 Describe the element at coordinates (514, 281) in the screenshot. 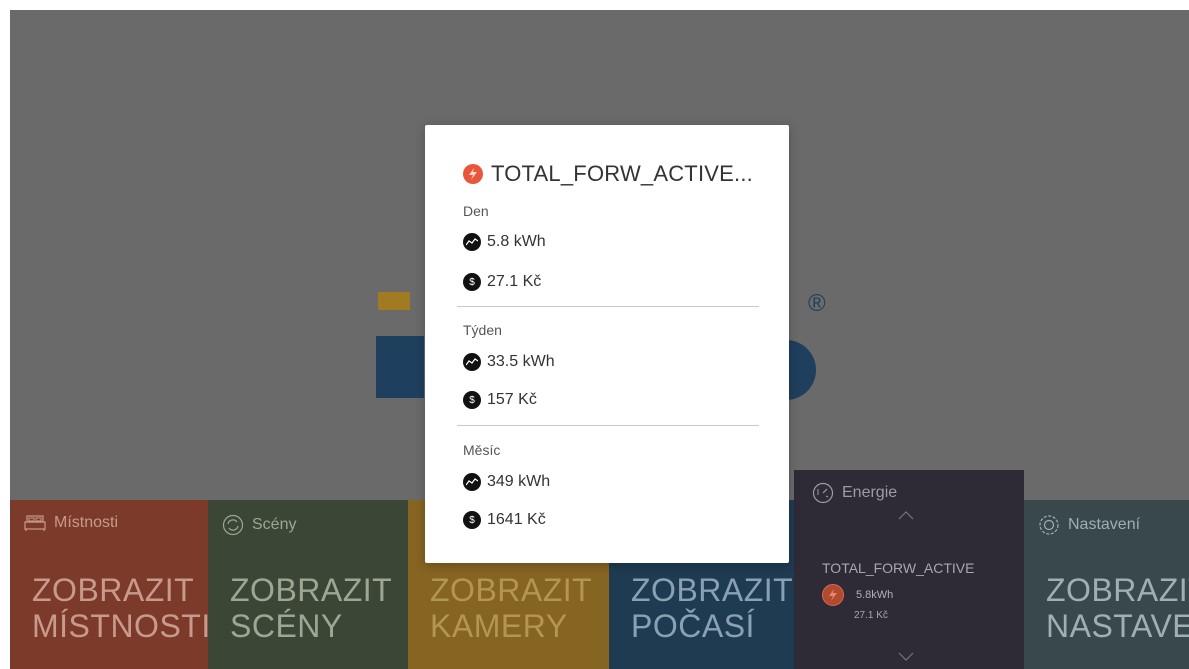

I see `day-cost-value: 27.1 Kč` at that location.